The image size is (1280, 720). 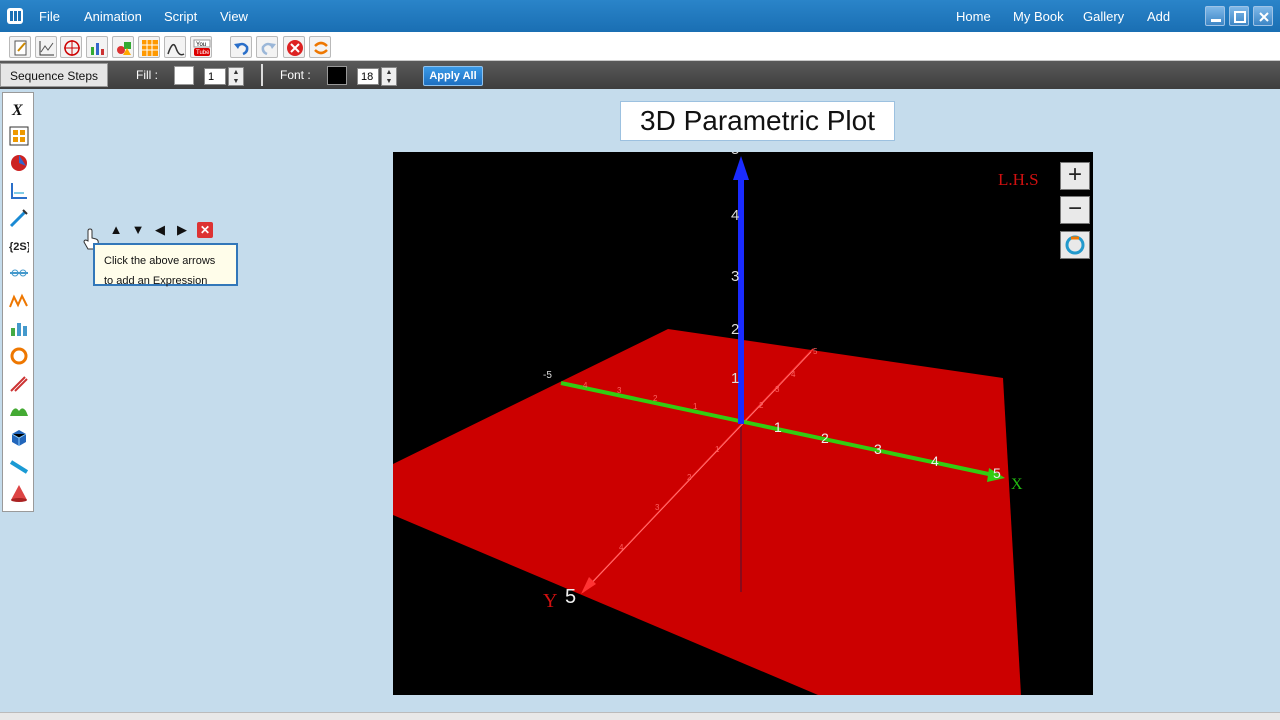 What do you see at coordinates (878, 449) in the screenshot?
I see `x-tick-3: 3` at bounding box center [878, 449].